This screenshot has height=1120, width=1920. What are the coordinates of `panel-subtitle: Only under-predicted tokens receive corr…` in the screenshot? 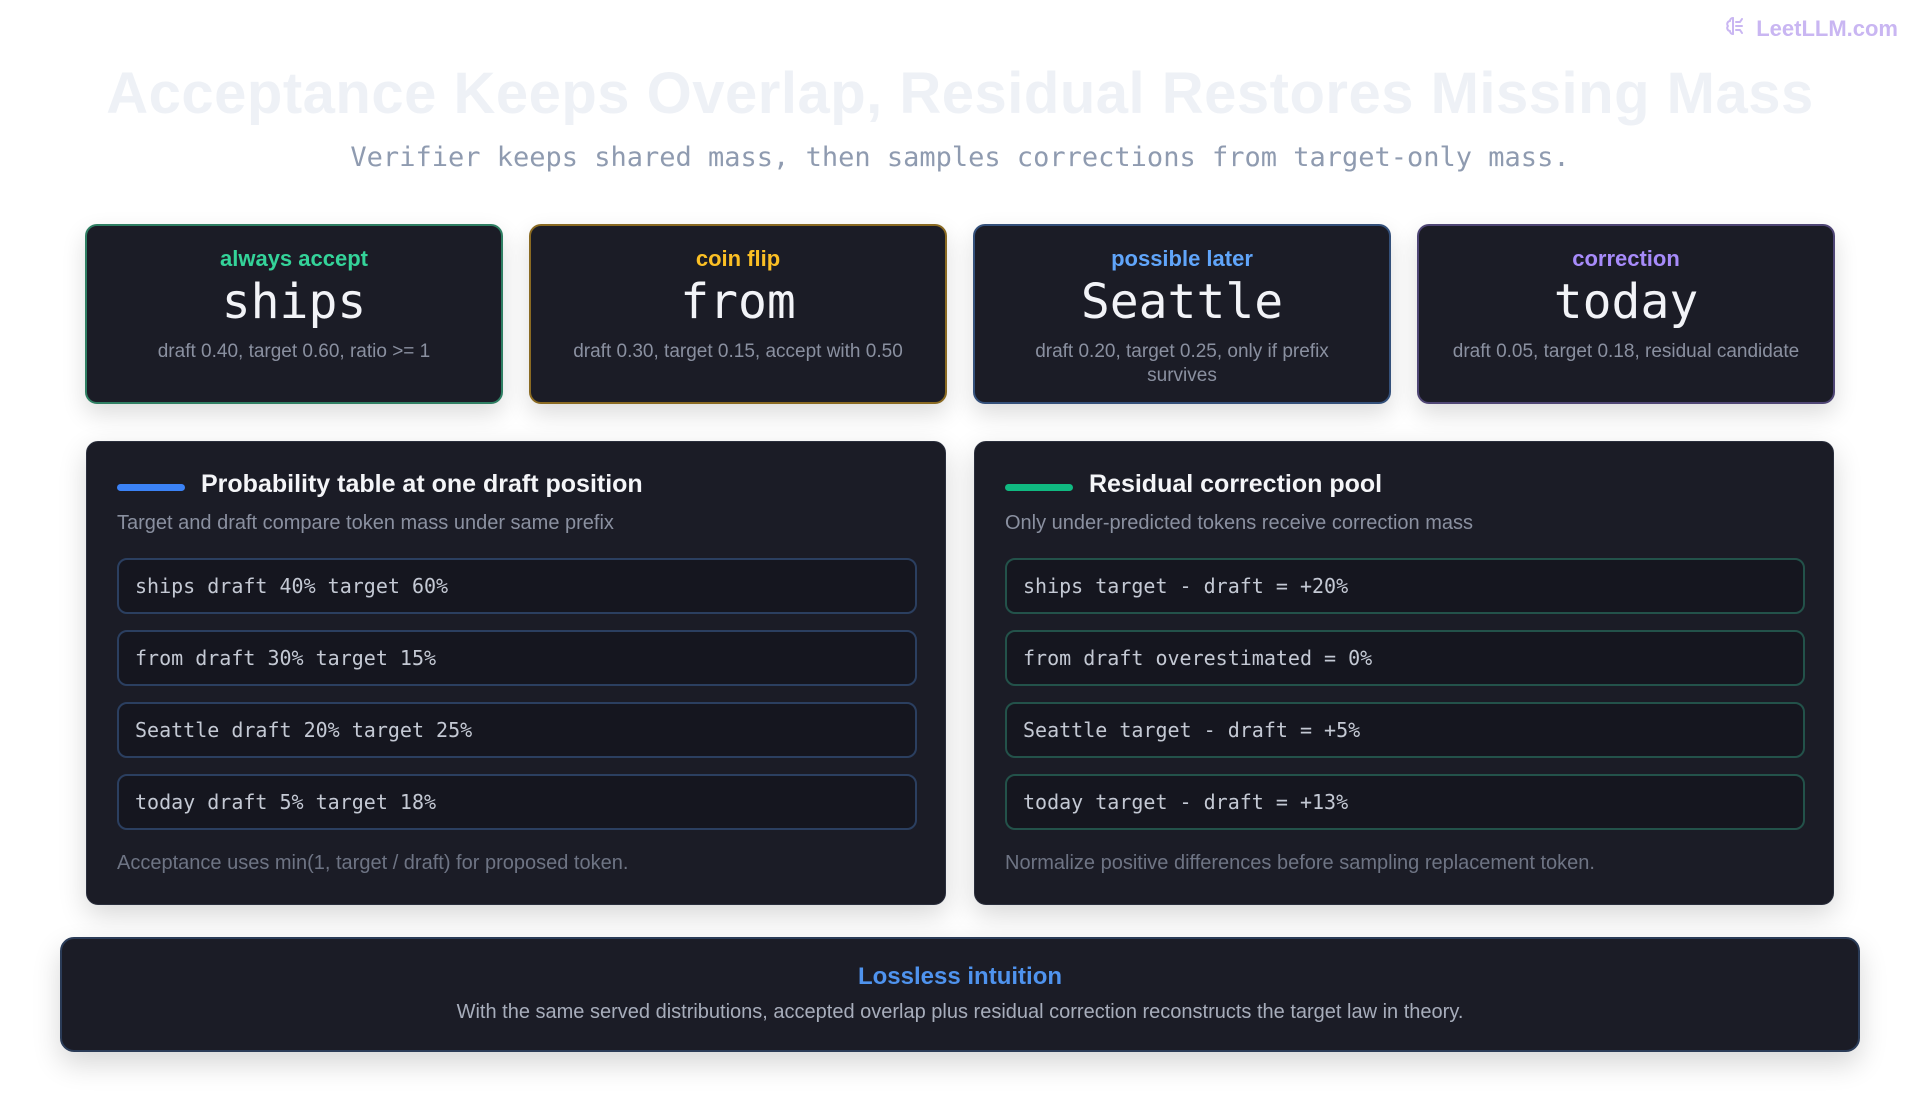 It's located at (1239, 523).